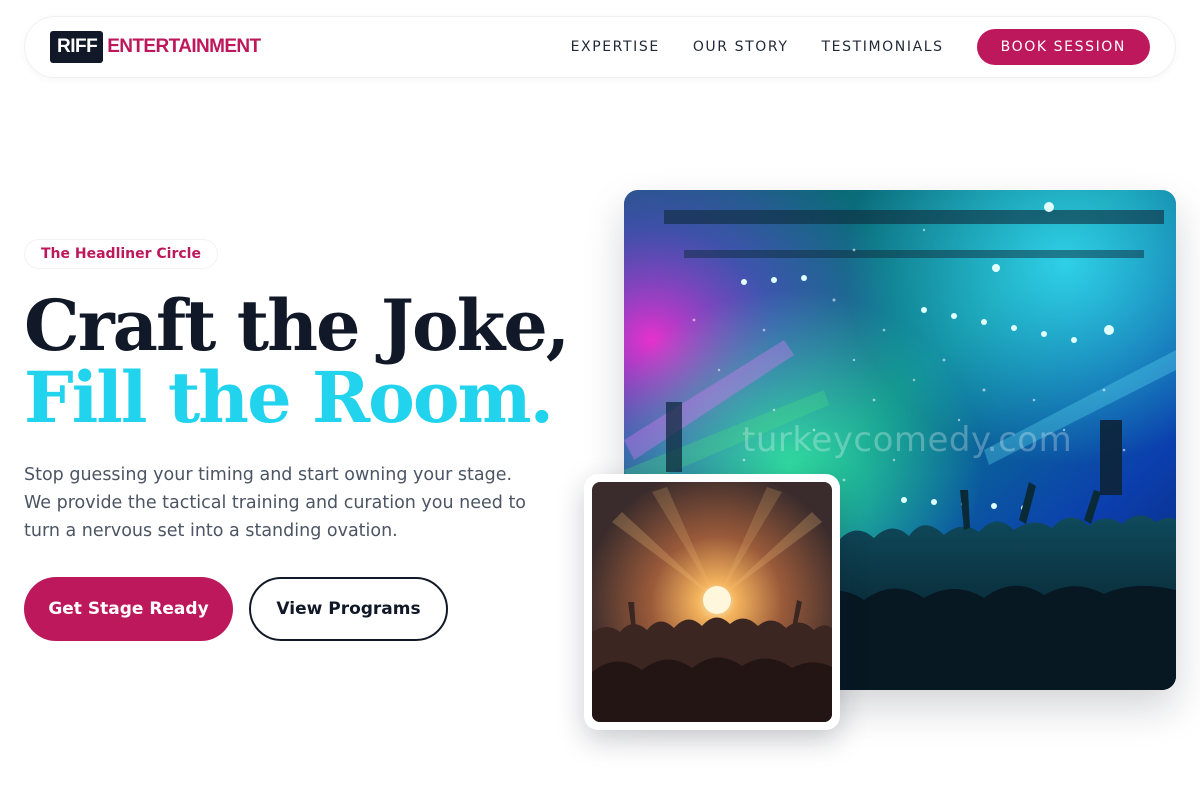 The image size is (1200, 800). What do you see at coordinates (883, 47) in the screenshot?
I see `nav-link-testimonials: TESTIMONIALS` at bounding box center [883, 47].